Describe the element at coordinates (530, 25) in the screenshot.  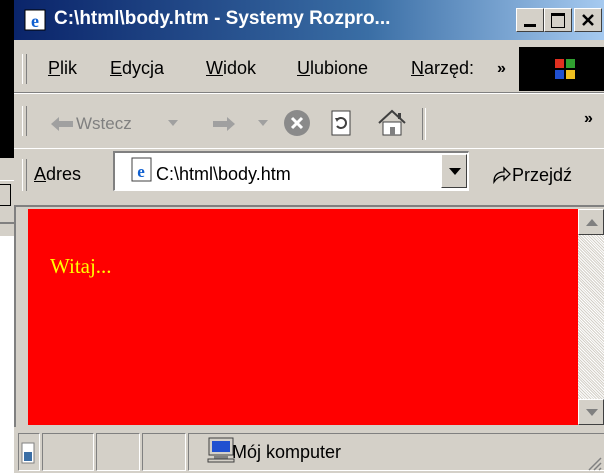
I see `minimize-icon` at that location.